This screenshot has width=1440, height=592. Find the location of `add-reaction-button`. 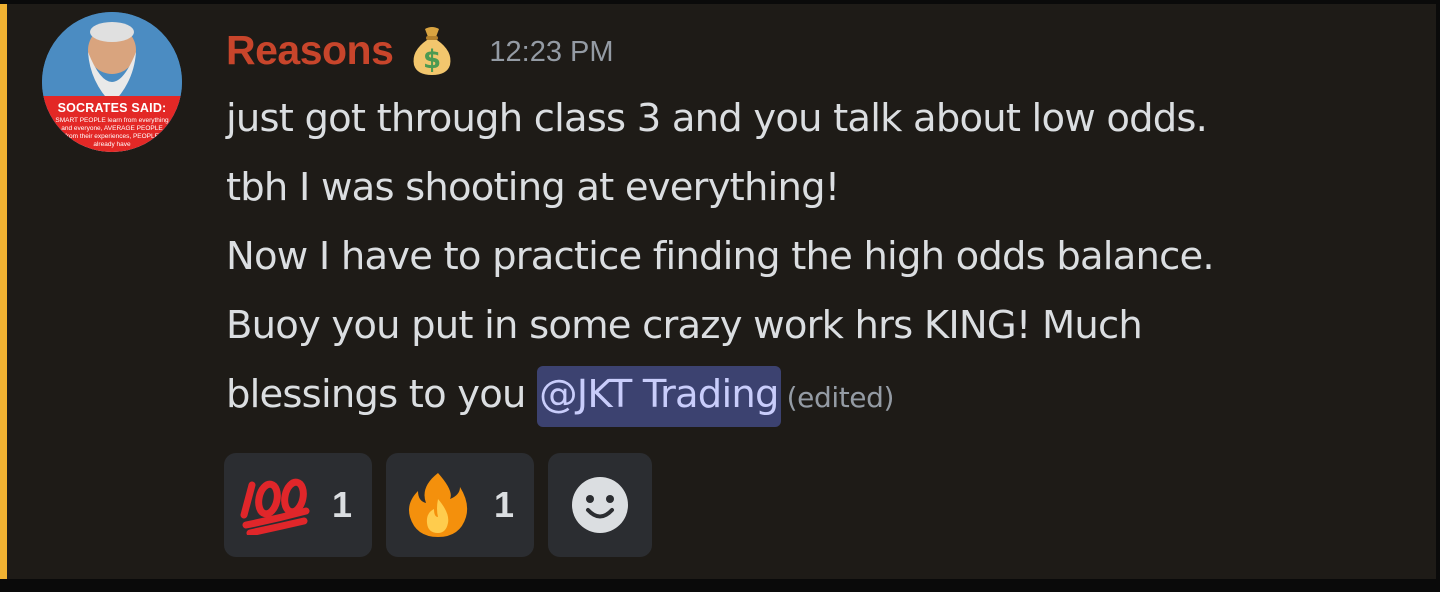

add-reaction-button is located at coordinates (600, 505).